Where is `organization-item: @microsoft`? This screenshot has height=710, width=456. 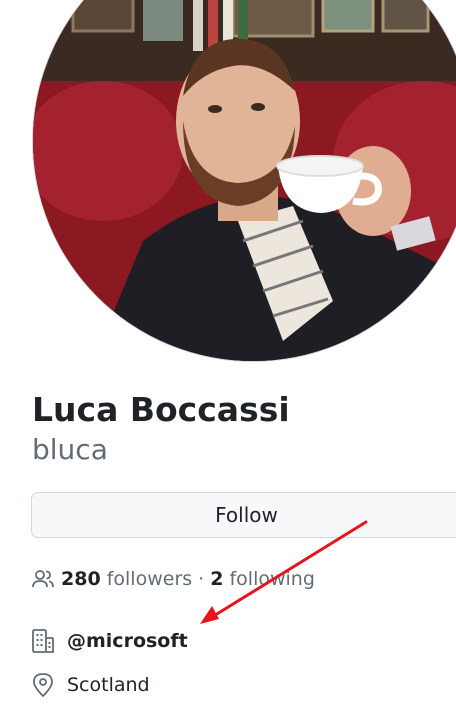 organization-item: @microsoft is located at coordinates (109, 641).